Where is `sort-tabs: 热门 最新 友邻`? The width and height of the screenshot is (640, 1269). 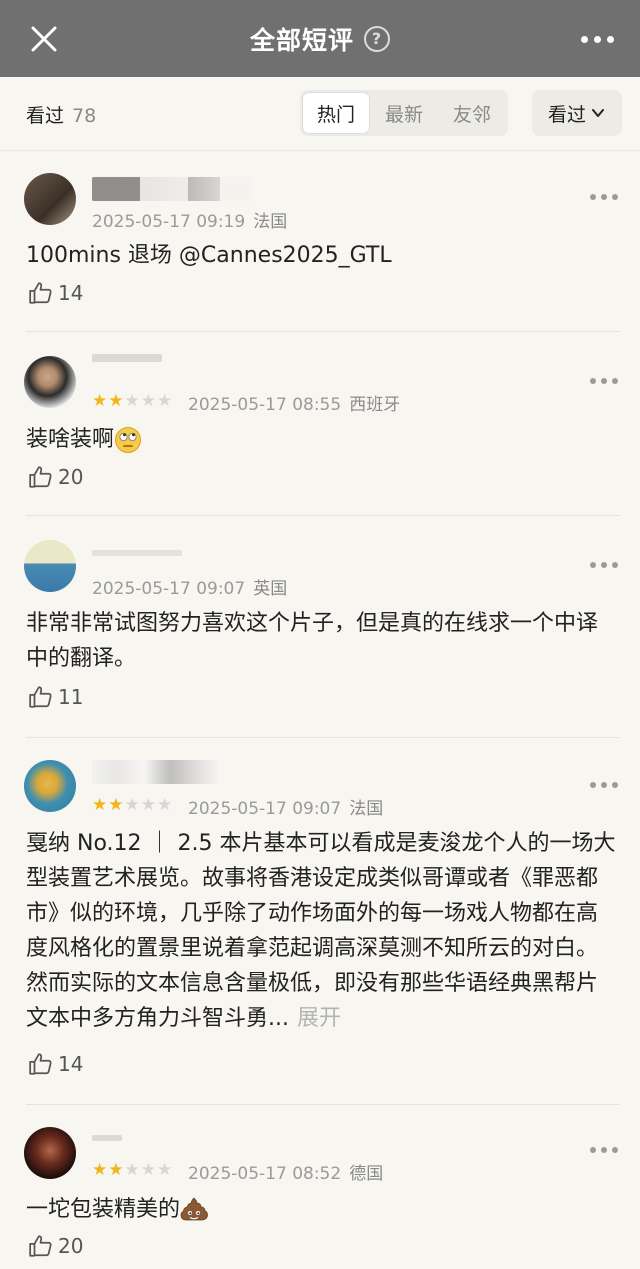
sort-tabs: 热门 最新 友邻 is located at coordinates (404, 113).